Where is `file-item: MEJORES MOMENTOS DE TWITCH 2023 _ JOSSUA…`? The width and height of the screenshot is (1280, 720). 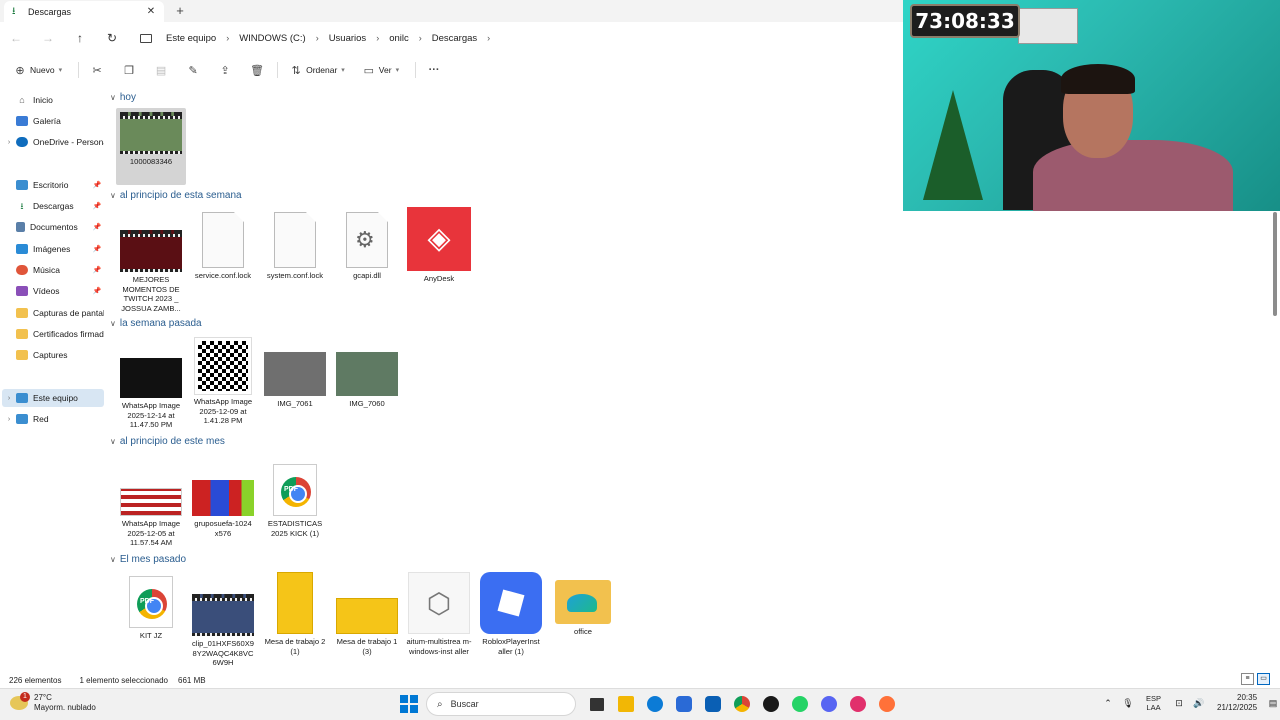 file-item: MEJORES MOMENTOS DE TWITCH 2023 _ JOSSUA… is located at coordinates (151, 259).